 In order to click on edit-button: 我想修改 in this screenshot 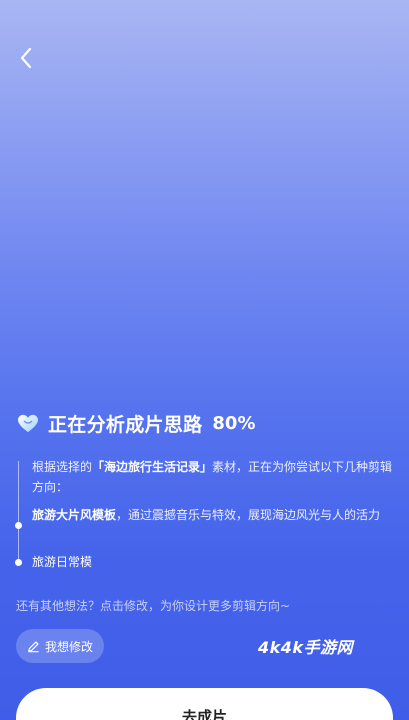, I will do `click(60, 646)`.